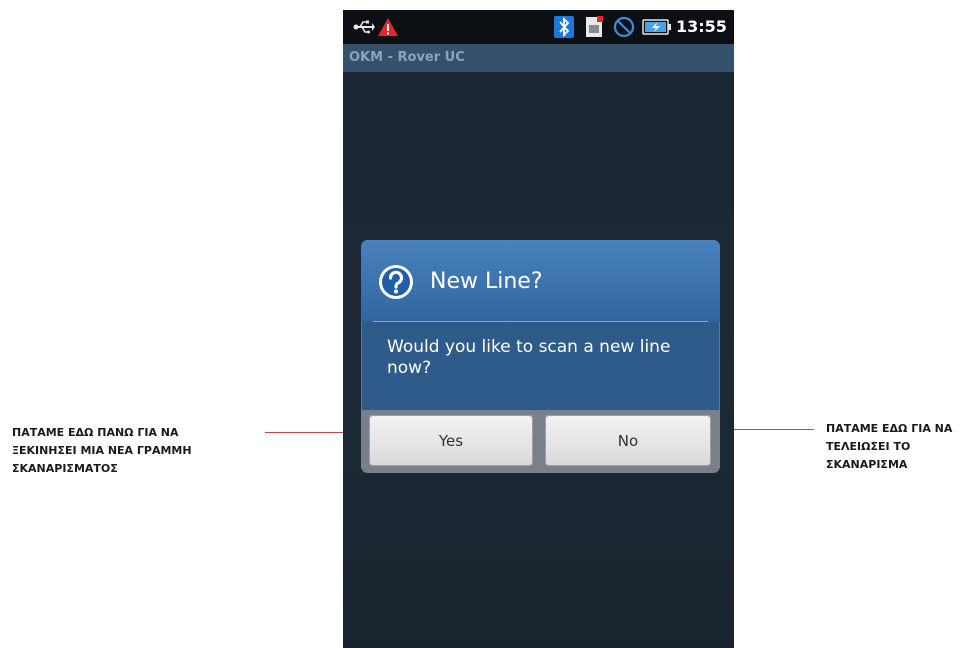 The height and width of the screenshot is (648, 978). I want to click on battery-icon, so click(657, 27).